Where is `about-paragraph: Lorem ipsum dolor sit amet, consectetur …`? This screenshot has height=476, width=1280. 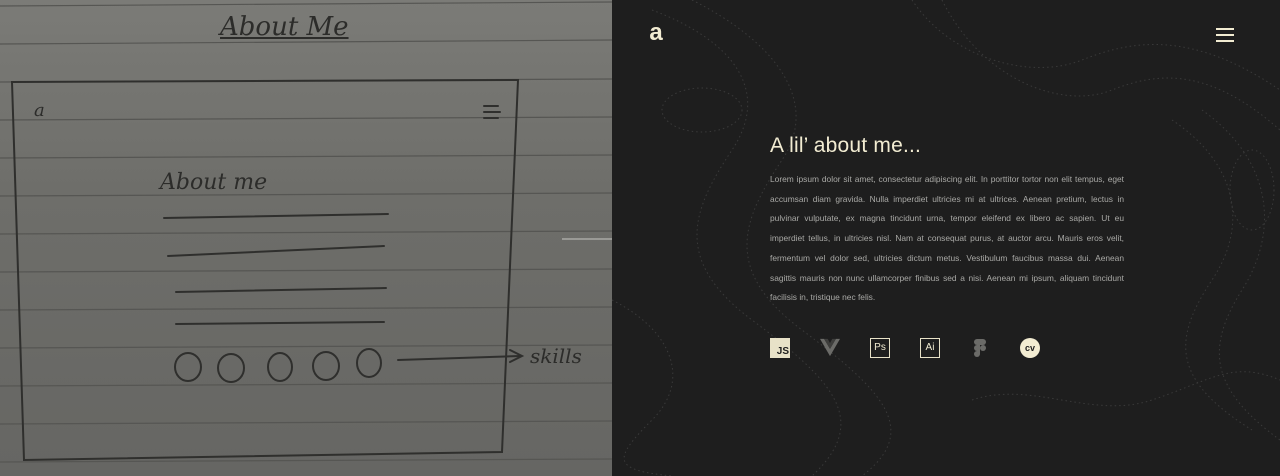 about-paragraph: Lorem ipsum dolor sit amet, consectetur … is located at coordinates (947, 238).